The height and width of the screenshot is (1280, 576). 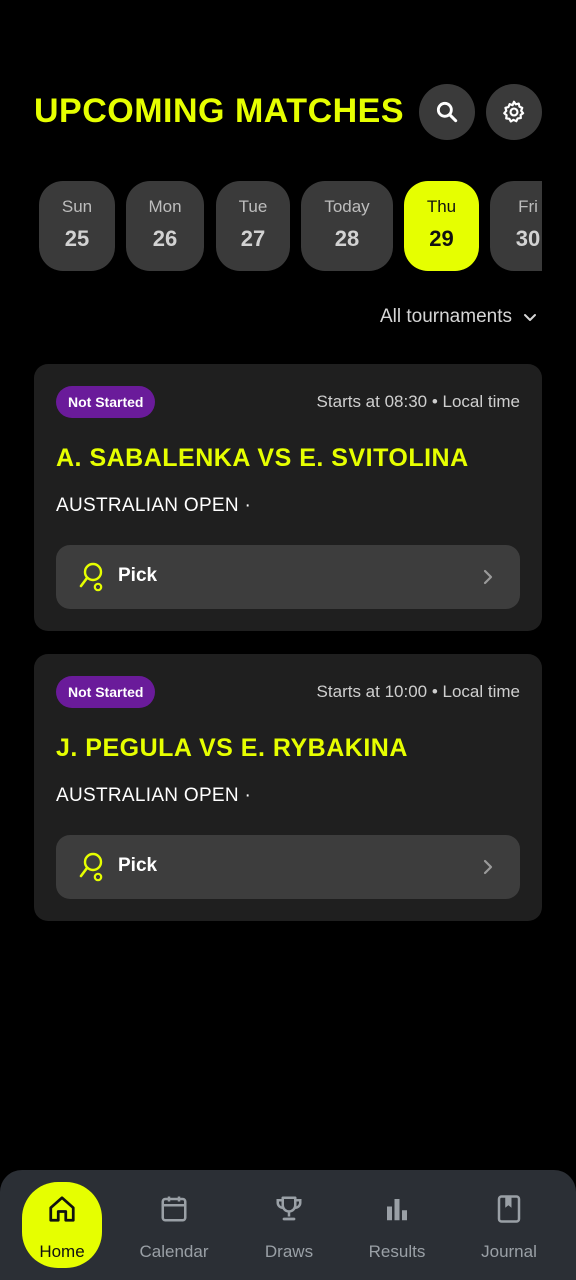 I want to click on calendar-icon, so click(x=174, y=1209).